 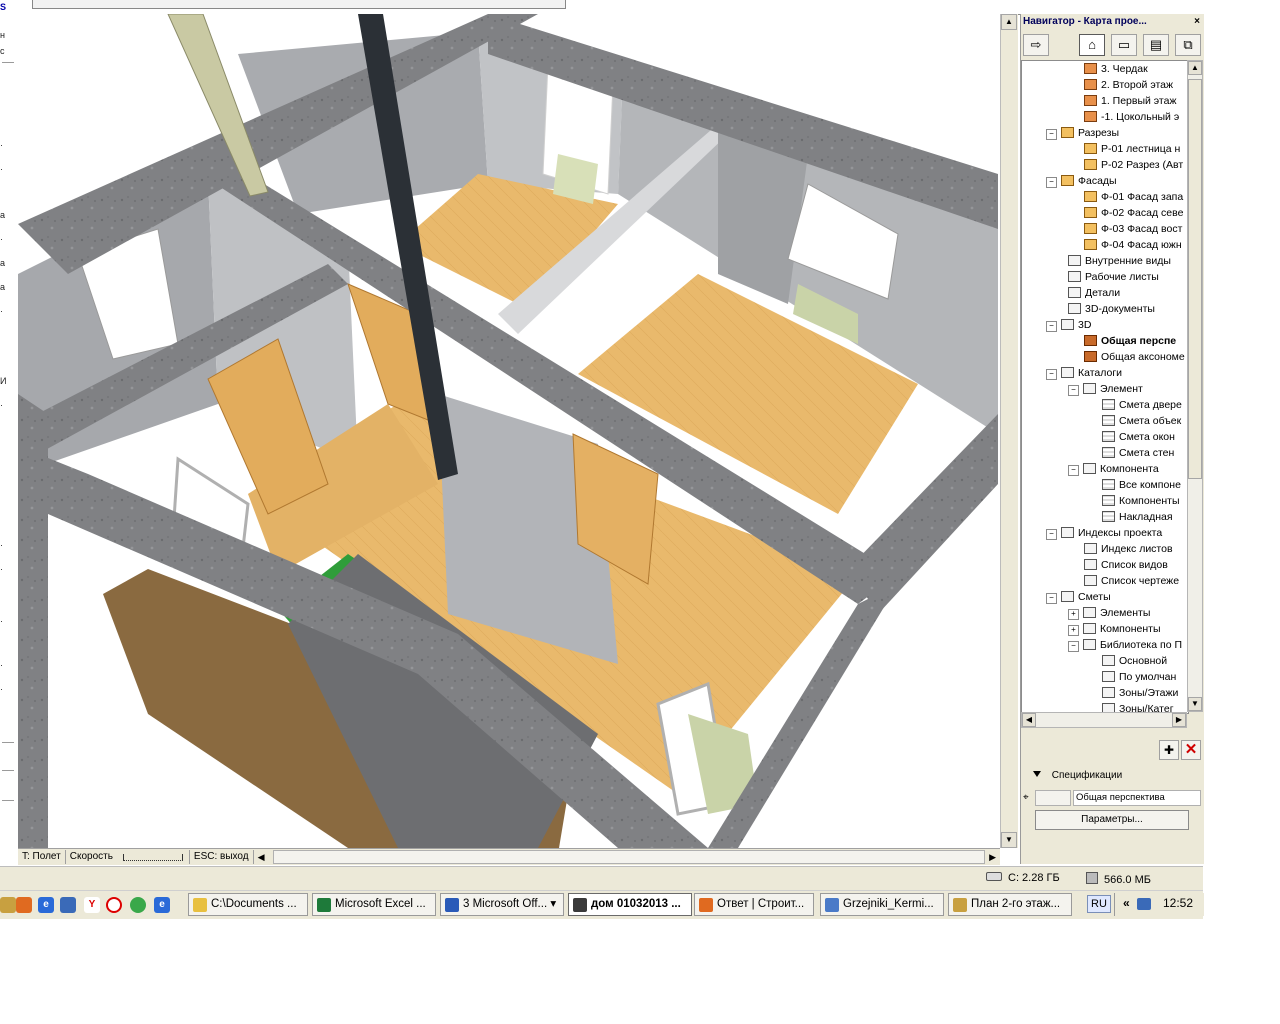 What do you see at coordinates (1112, 22) in the screenshot?
I see `navigator-title-bar: Навигатор - Карта прое... ×` at bounding box center [1112, 22].